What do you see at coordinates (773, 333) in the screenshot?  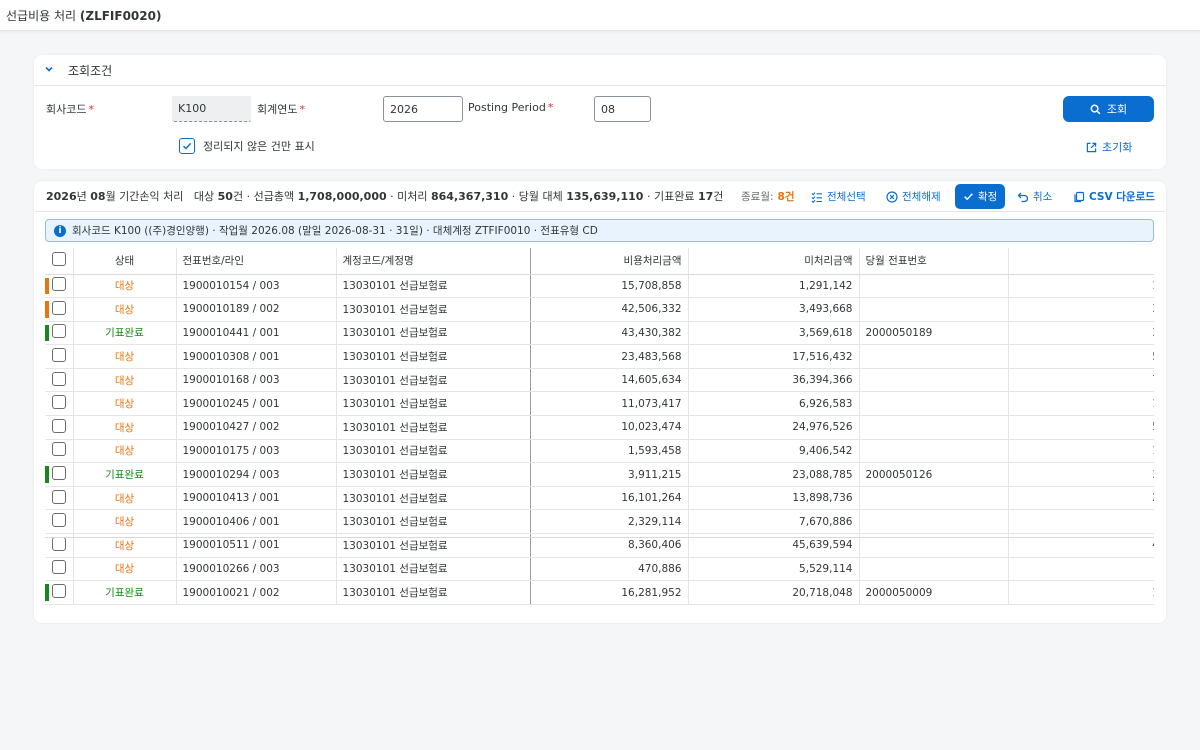 I see `remaining-amount-cell: 3,569,618` at bounding box center [773, 333].